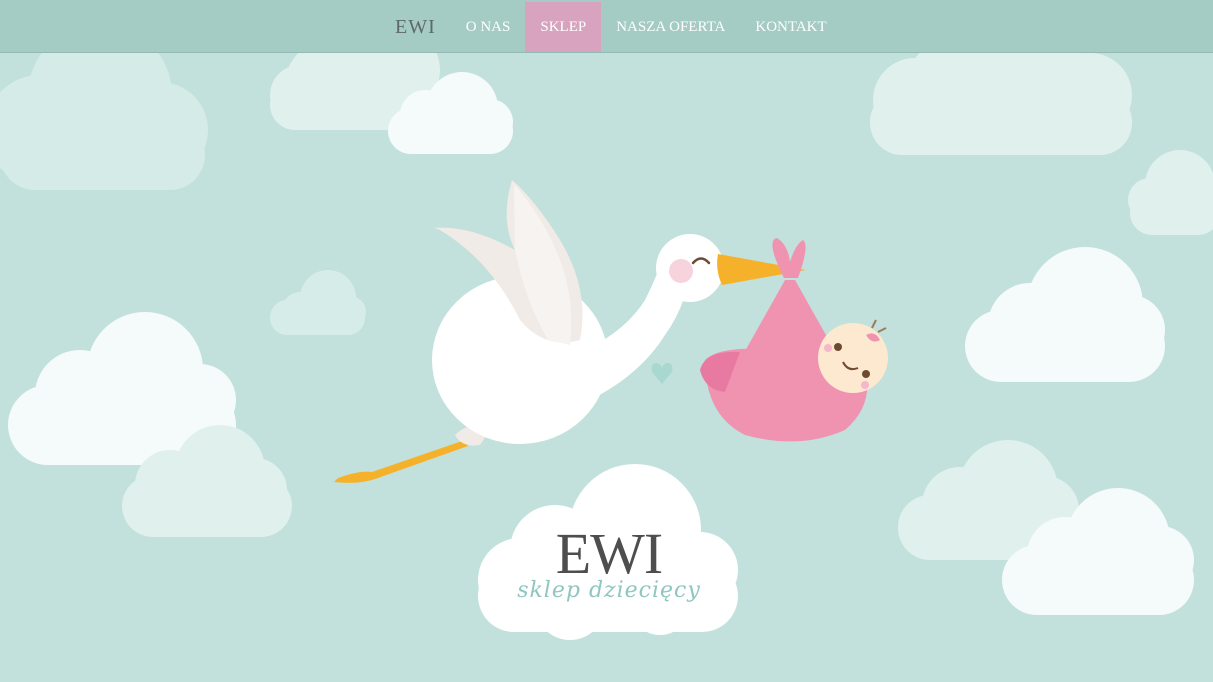  I want to click on heart-icon, so click(662, 373).